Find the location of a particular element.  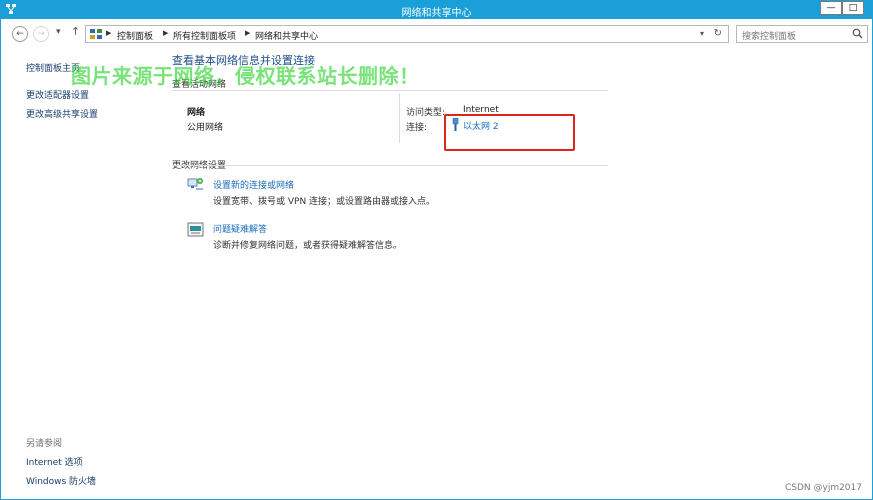

search-icon is located at coordinates (857, 33).